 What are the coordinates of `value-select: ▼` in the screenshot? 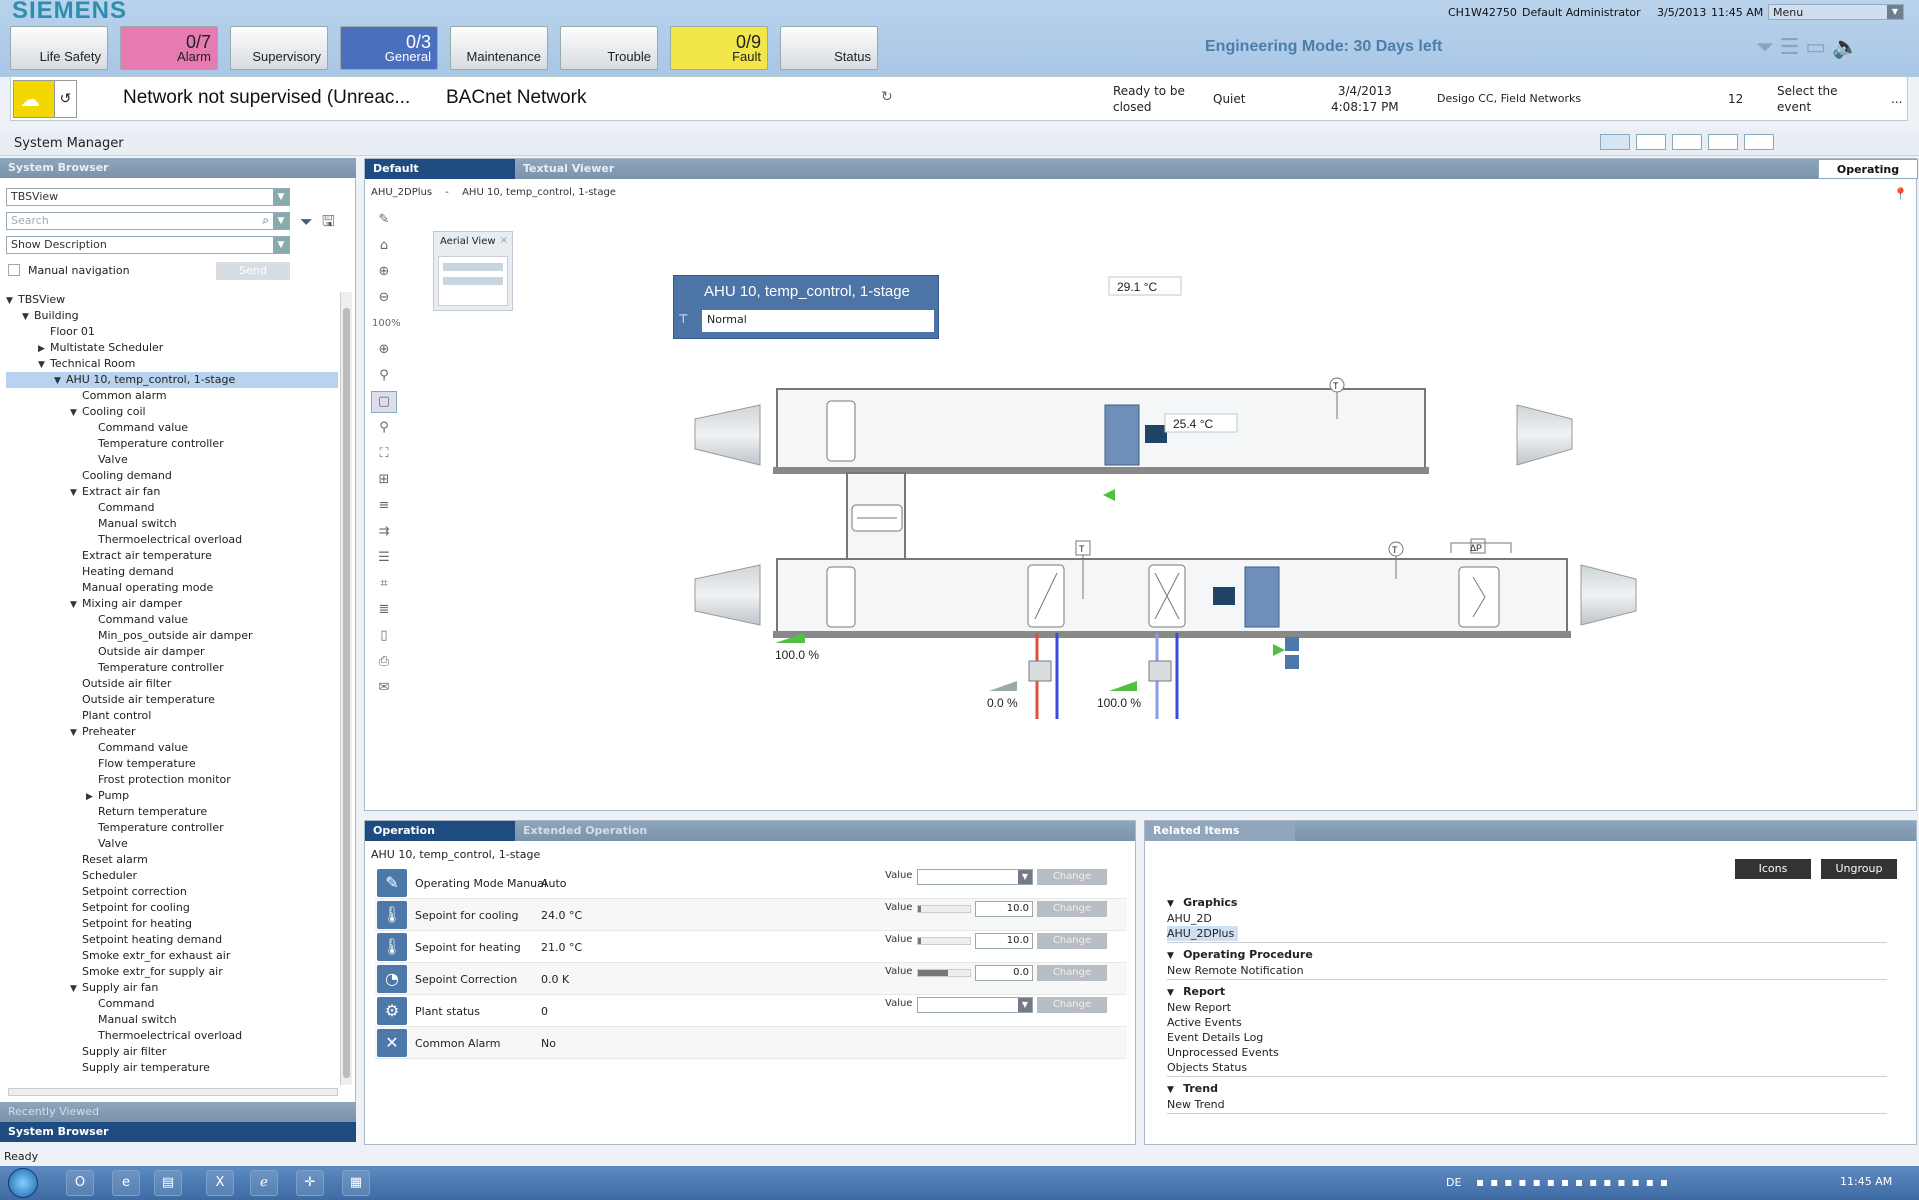 It's located at (975, 877).